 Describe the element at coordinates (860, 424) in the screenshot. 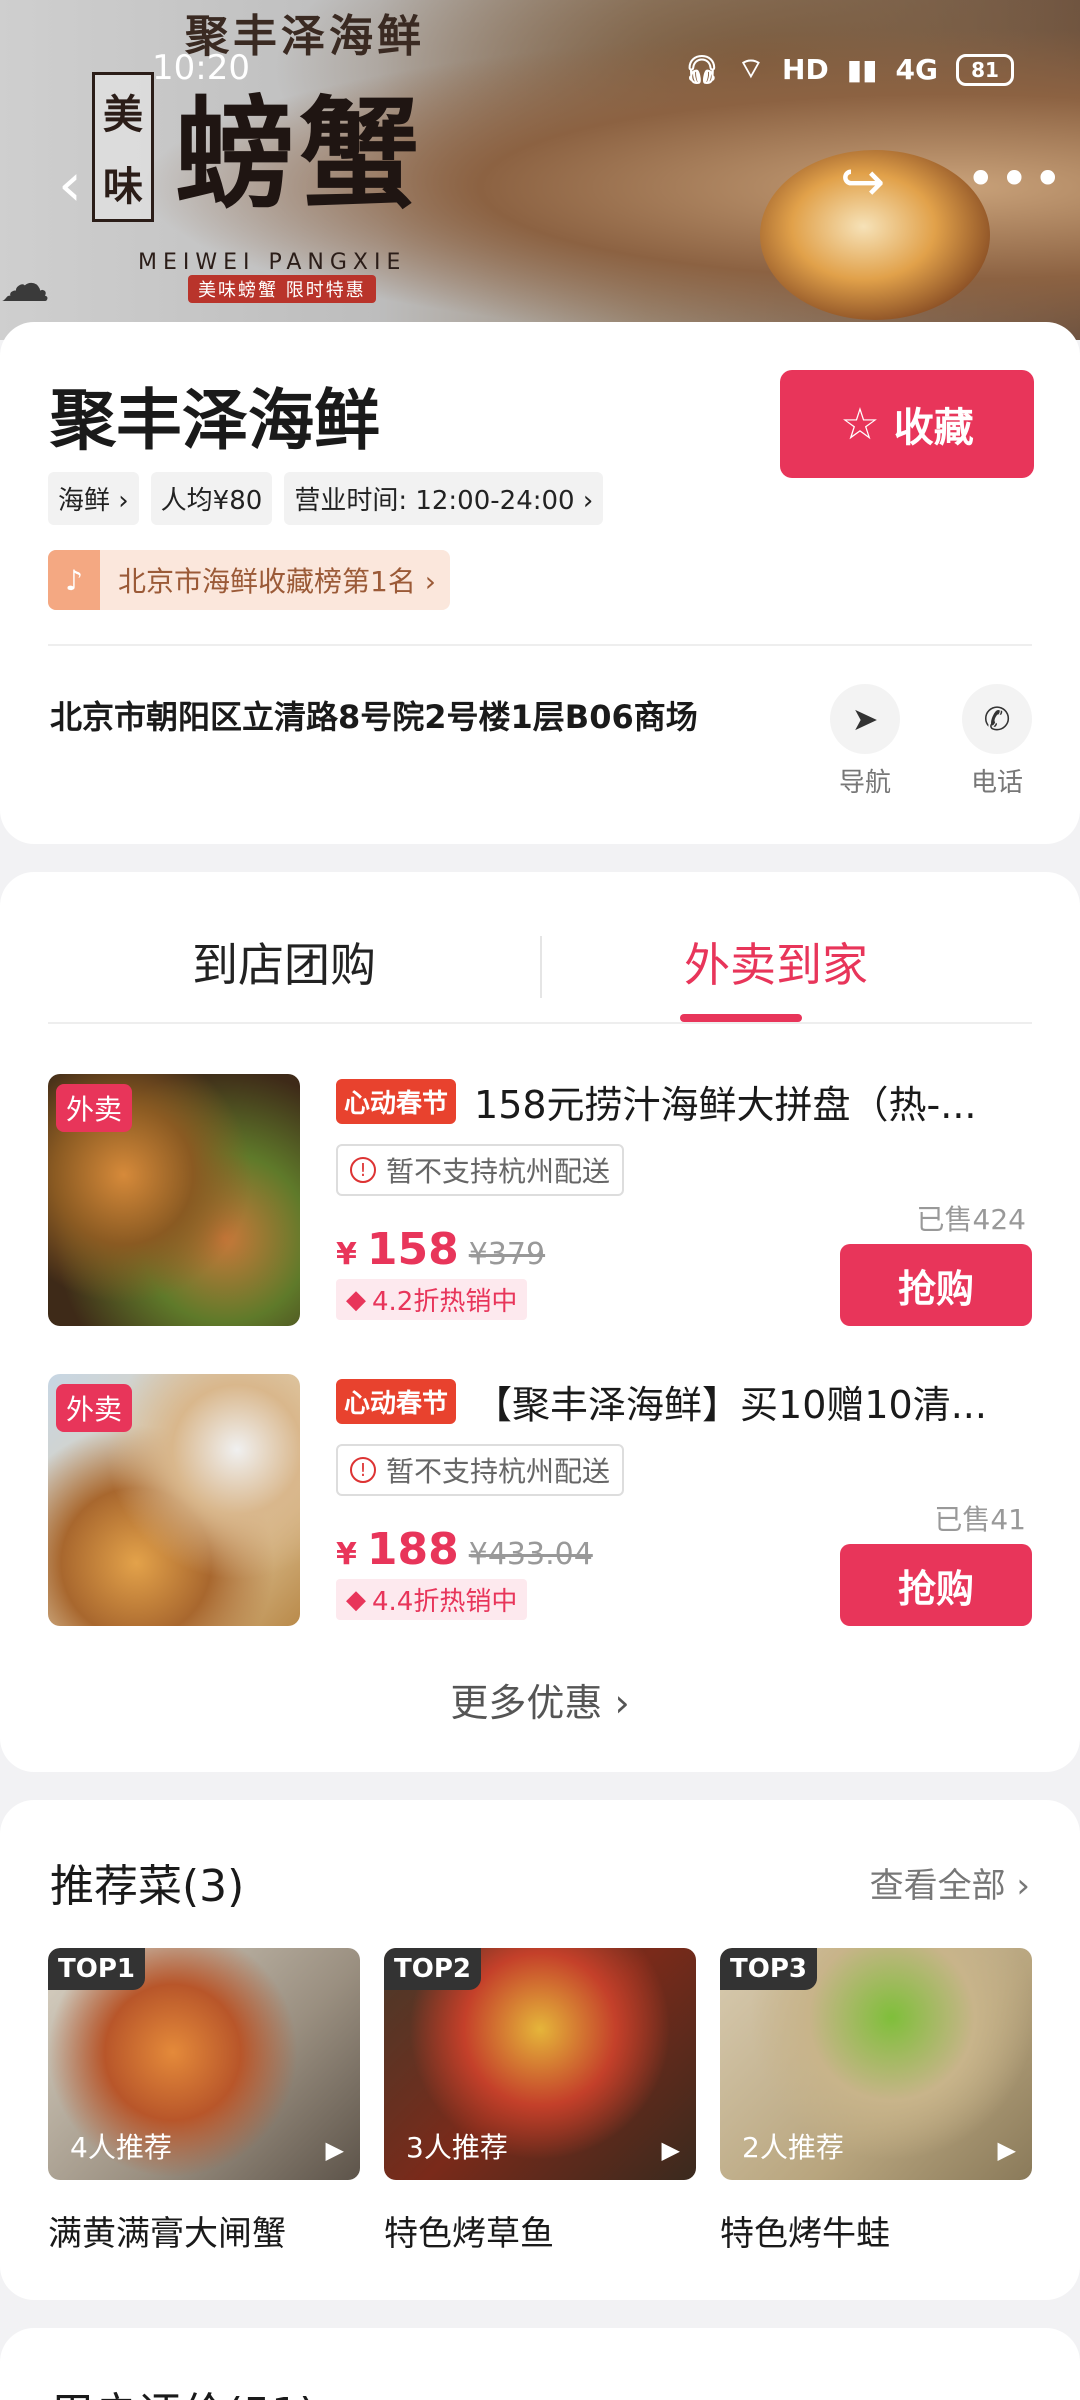

I see `star-icon: ☆` at that location.